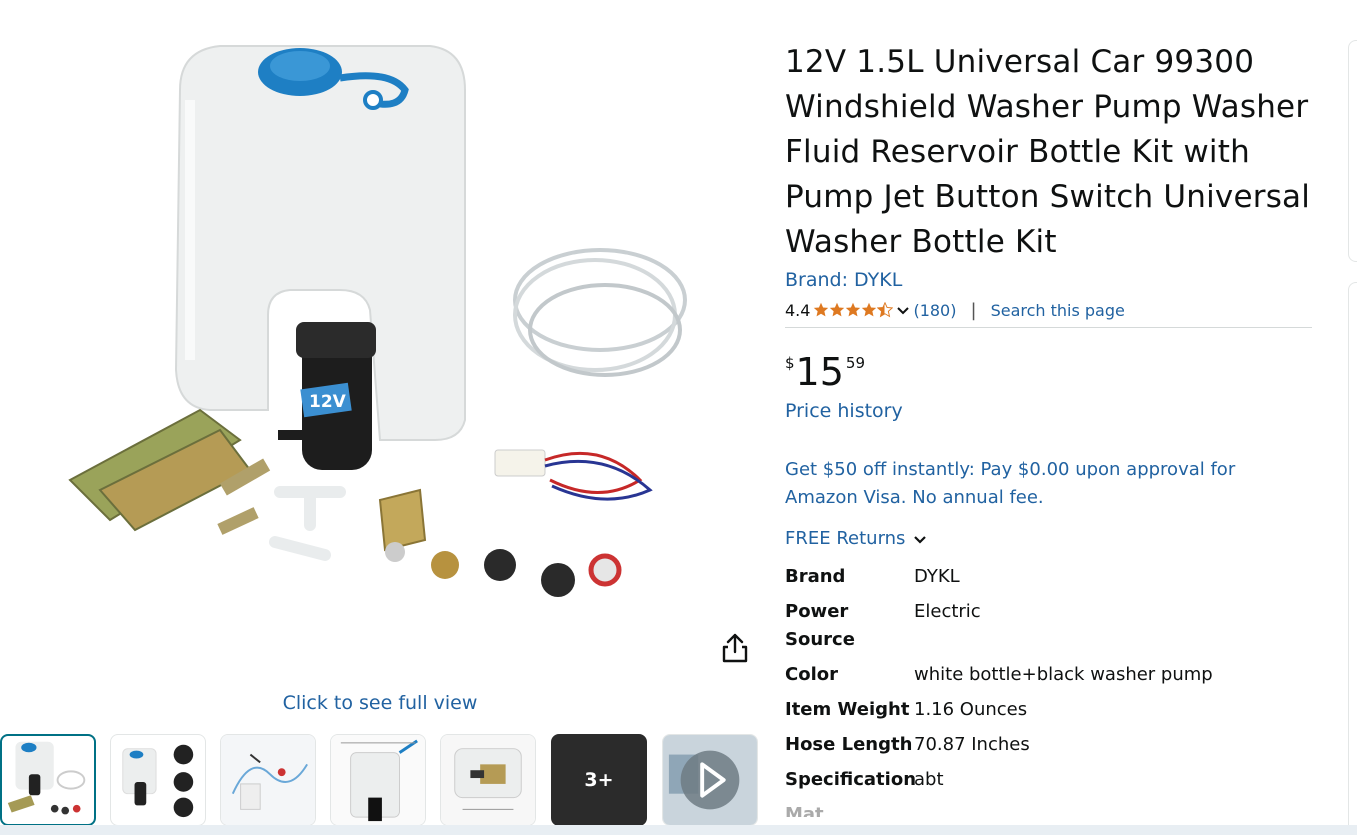 The height and width of the screenshot is (835, 1357). Describe the element at coordinates (929, 779) in the screenshot. I see `spec-value: abt` at that location.